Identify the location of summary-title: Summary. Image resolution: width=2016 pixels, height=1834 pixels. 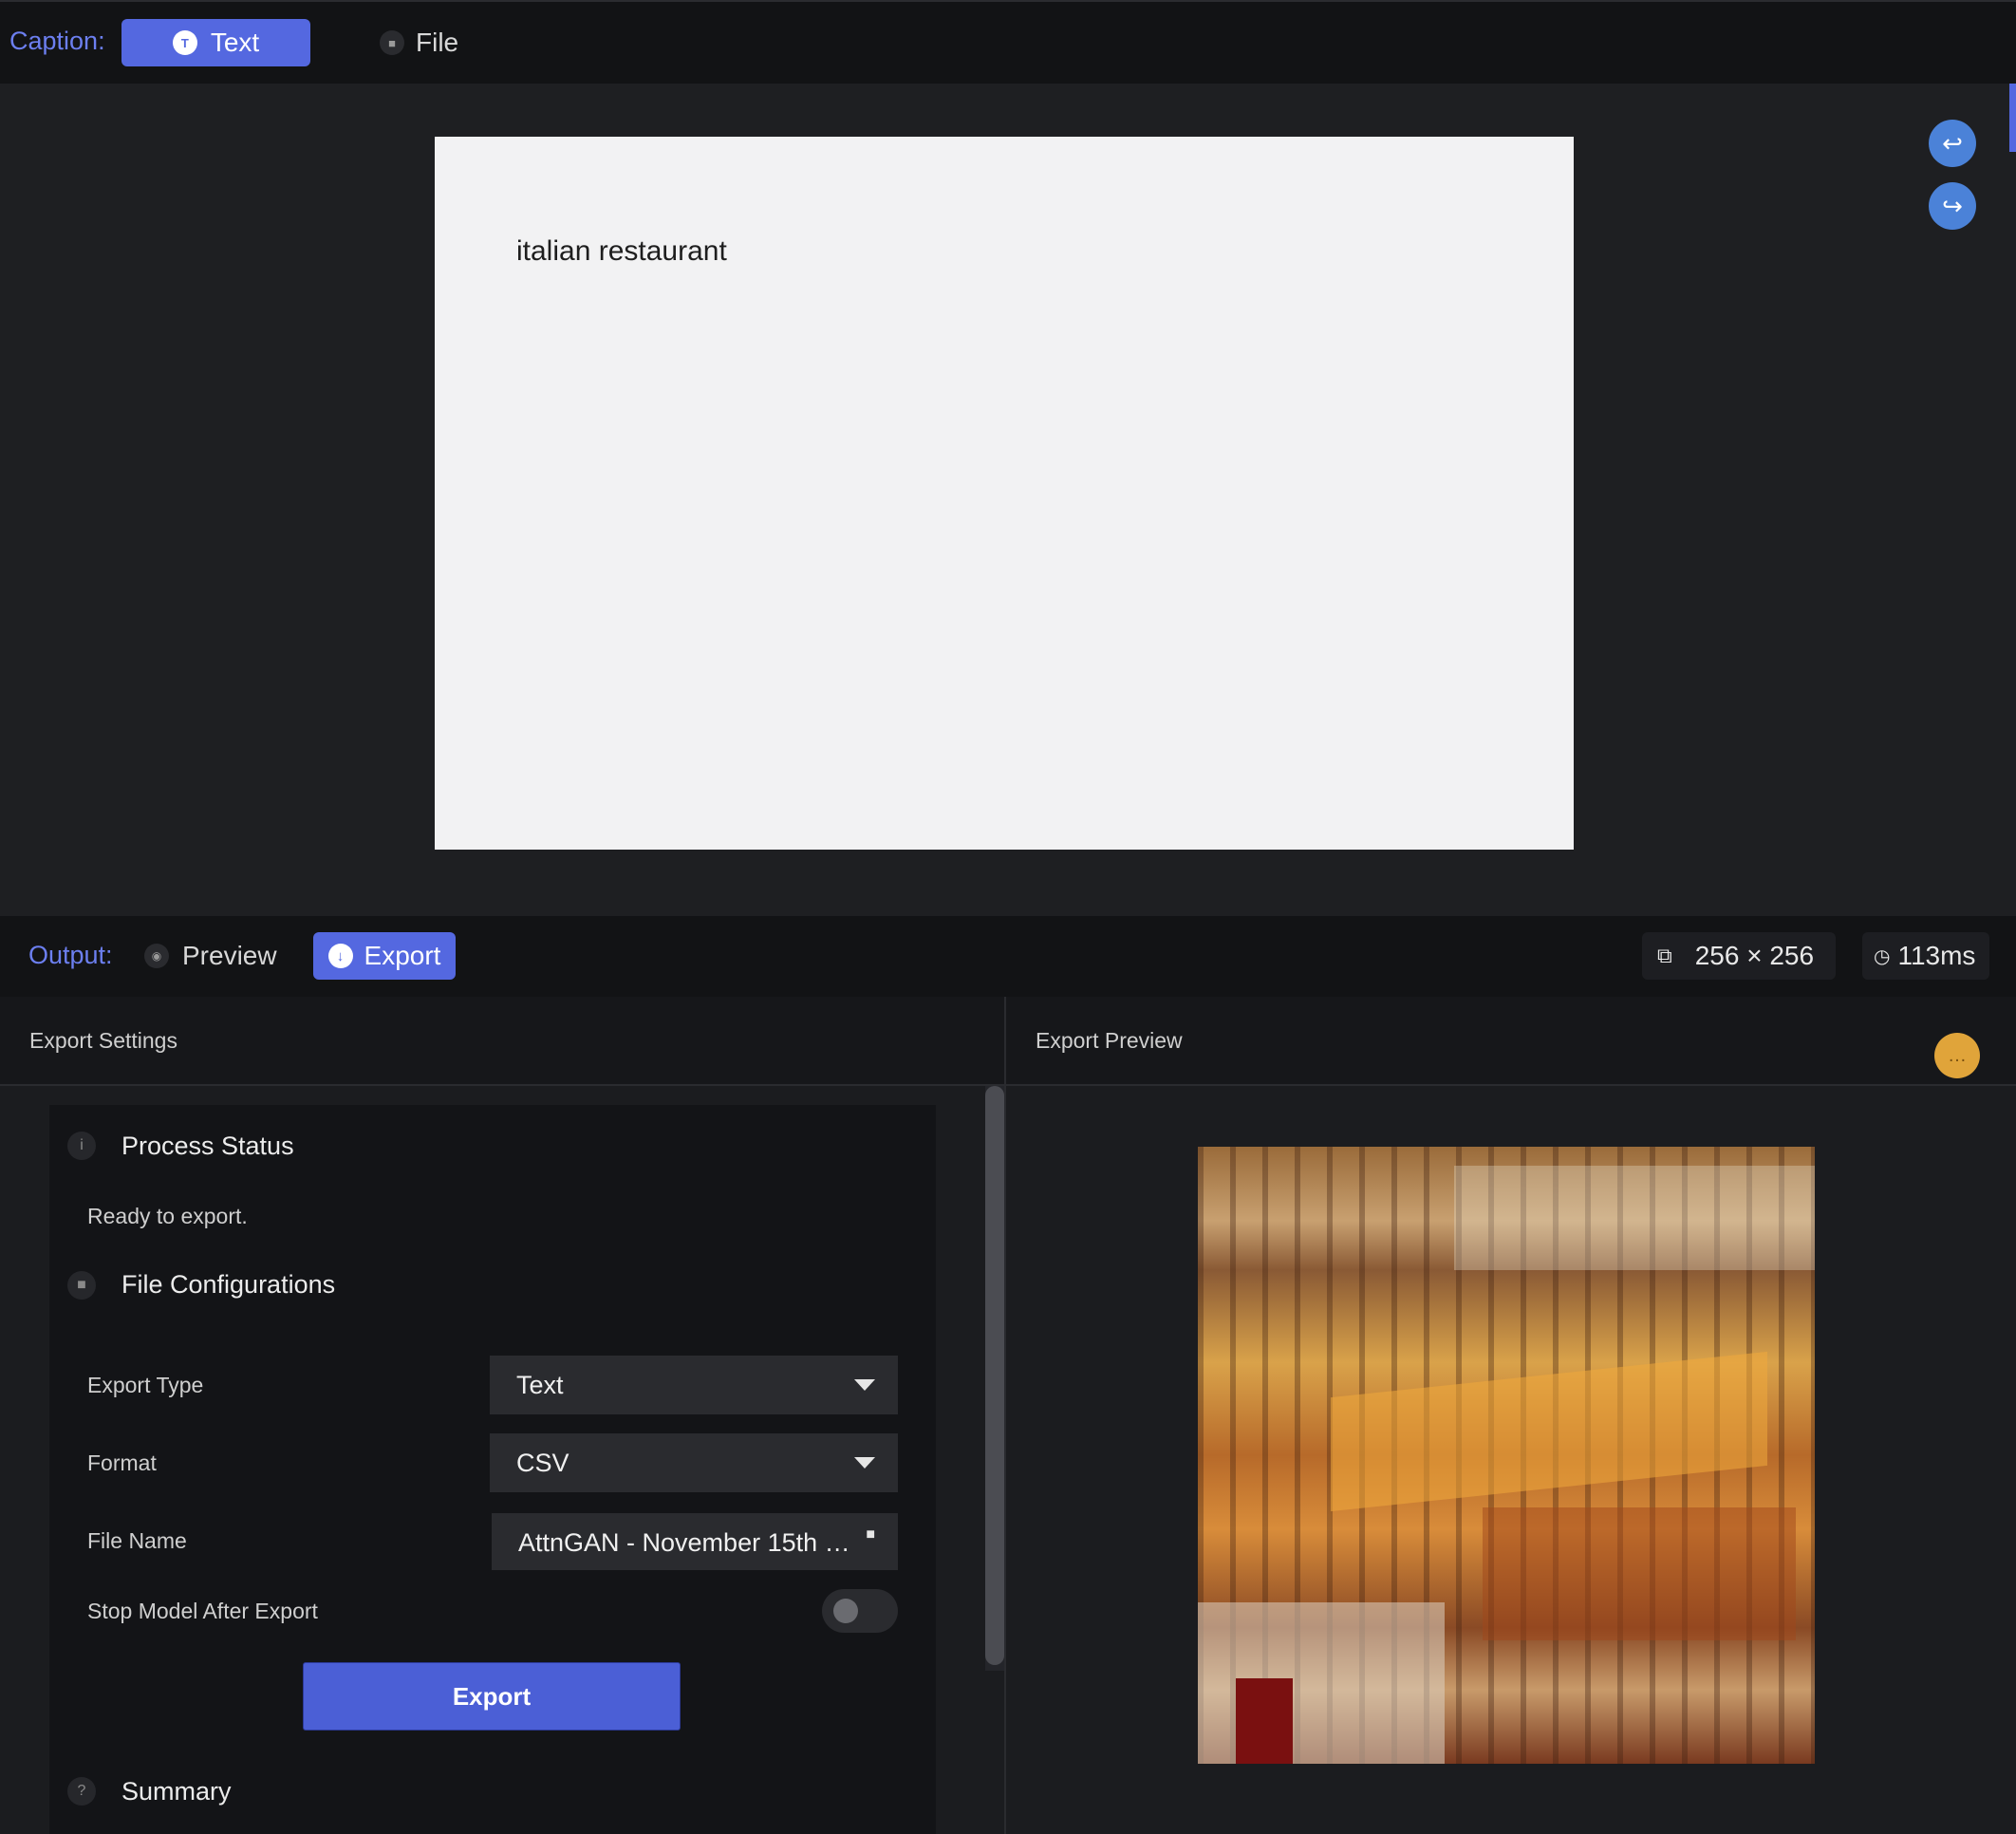
(176, 1791).